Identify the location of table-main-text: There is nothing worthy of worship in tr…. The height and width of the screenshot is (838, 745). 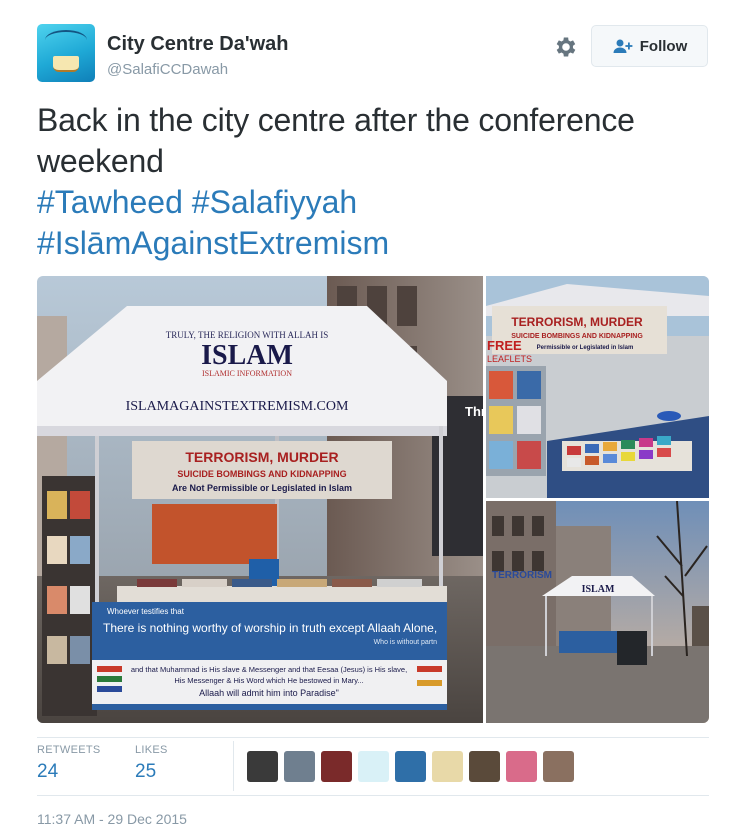
(270, 628).